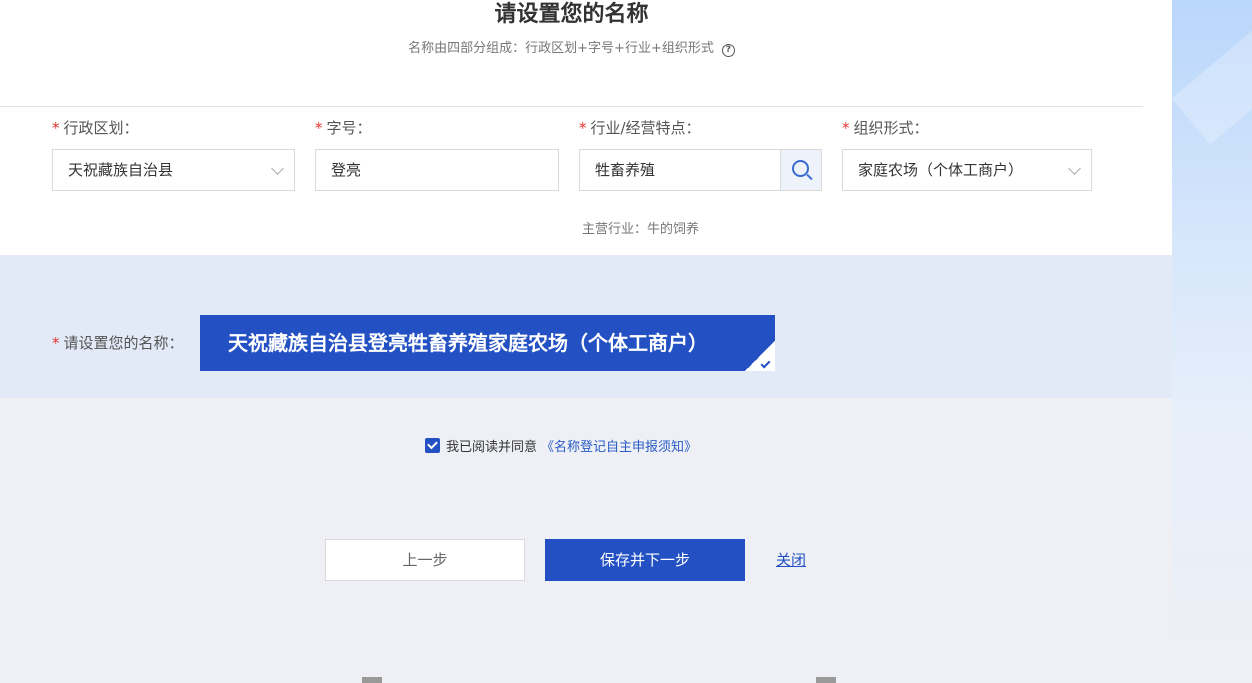  I want to click on full-name-option: 天祝藏族自治县登亮牲畜养殖家庭农场（个体工商户）, so click(487, 343).